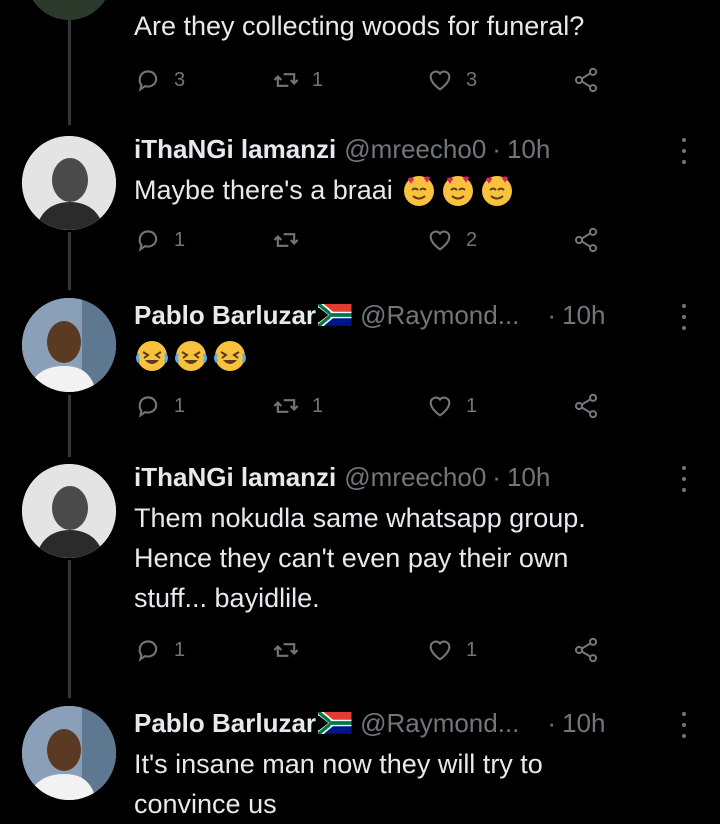 The image size is (720, 824). What do you see at coordinates (374, 407) in the screenshot?
I see `tweet-actions: 1 1 1` at bounding box center [374, 407].